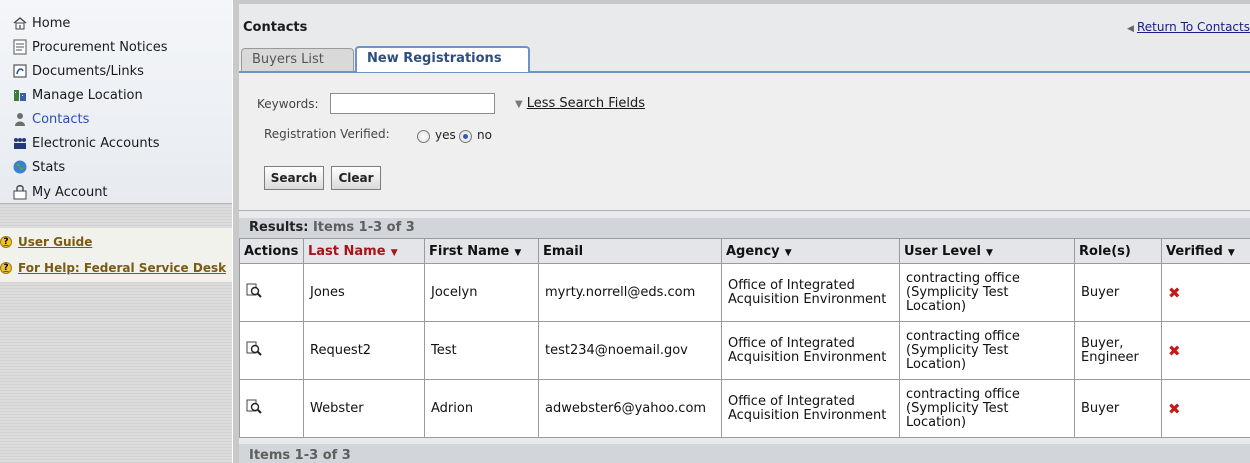  What do you see at coordinates (364, 350) in the screenshot?
I see `last-name-cell: Request2` at bounding box center [364, 350].